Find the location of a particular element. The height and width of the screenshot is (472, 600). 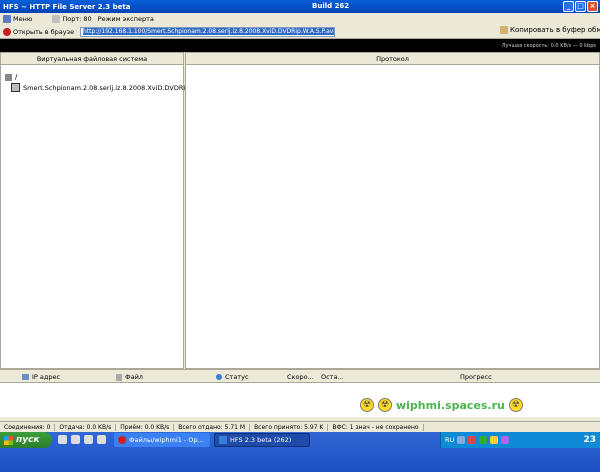

col-progress-label: Прогресс is located at coordinates (476, 377).